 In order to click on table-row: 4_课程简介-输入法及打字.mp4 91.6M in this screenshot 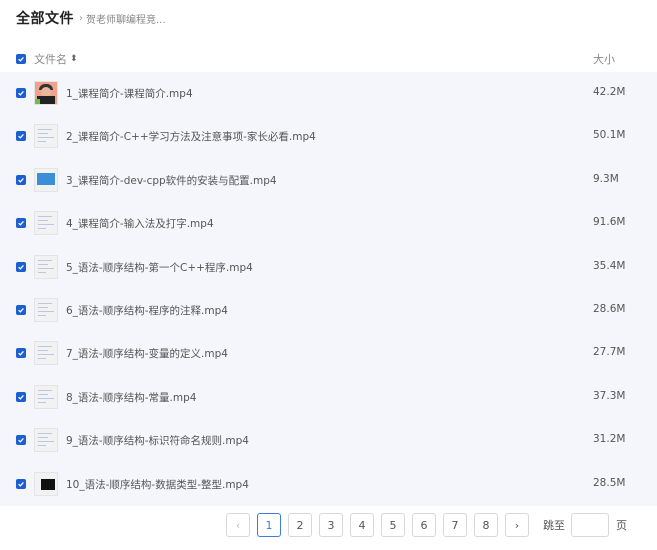, I will do `click(328, 224)`.